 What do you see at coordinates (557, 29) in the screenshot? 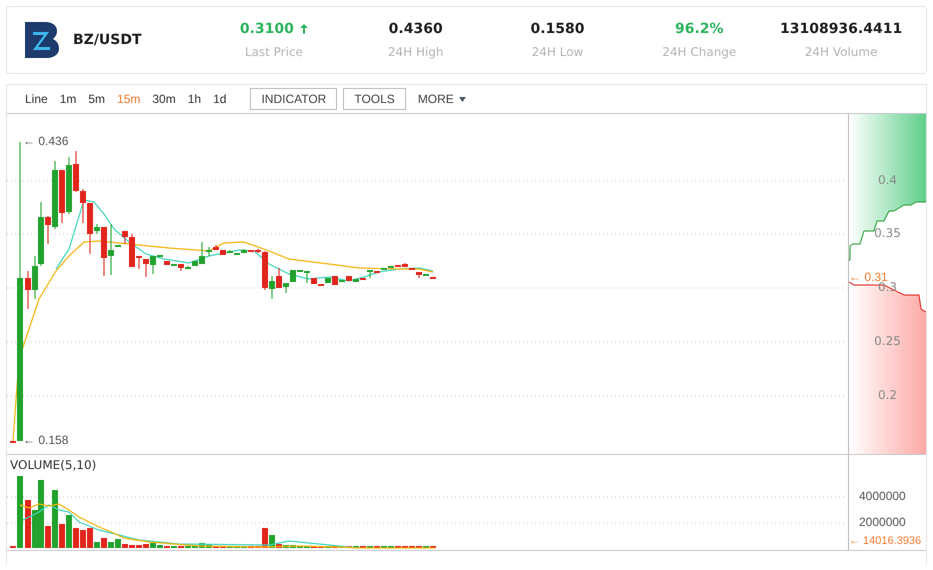
I see `stat-value: 0.1580` at bounding box center [557, 29].